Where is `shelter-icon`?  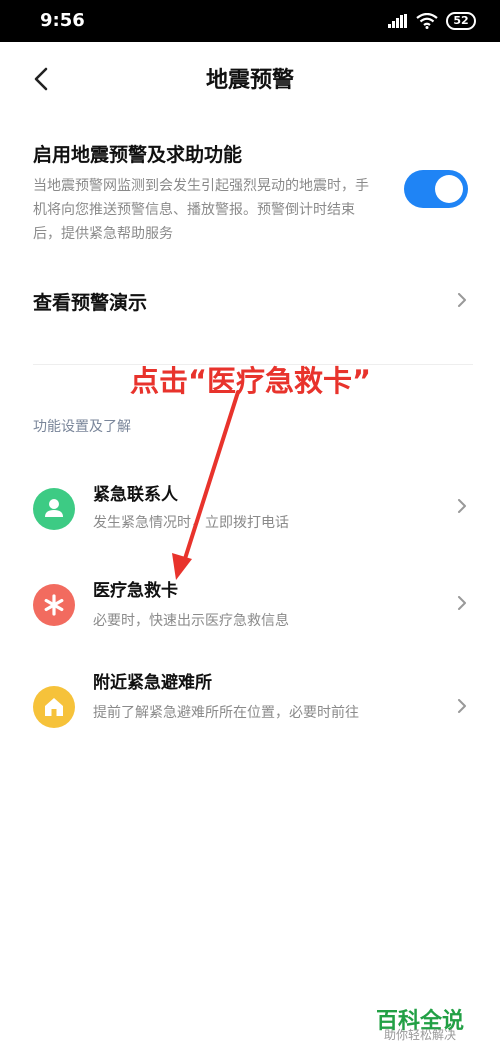
shelter-icon is located at coordinates (54, 707).